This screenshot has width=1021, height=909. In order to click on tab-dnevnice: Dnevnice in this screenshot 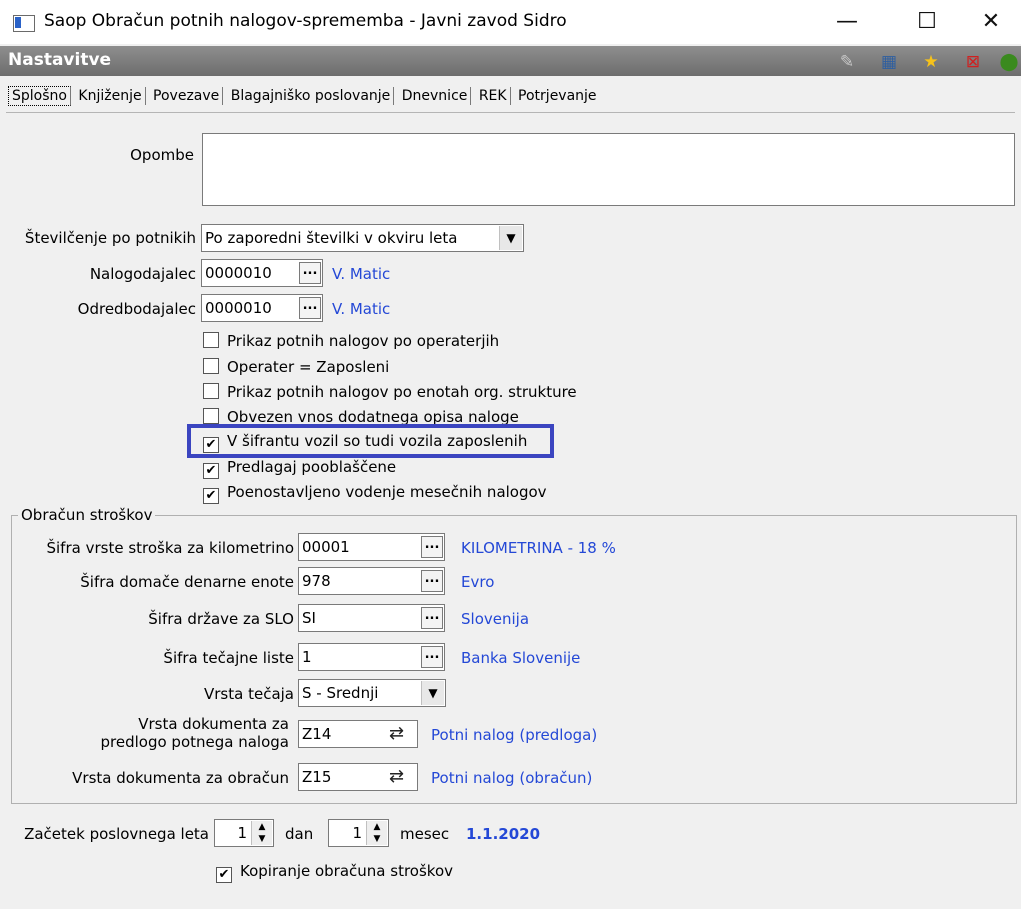, I will do `click(435, 96)`.